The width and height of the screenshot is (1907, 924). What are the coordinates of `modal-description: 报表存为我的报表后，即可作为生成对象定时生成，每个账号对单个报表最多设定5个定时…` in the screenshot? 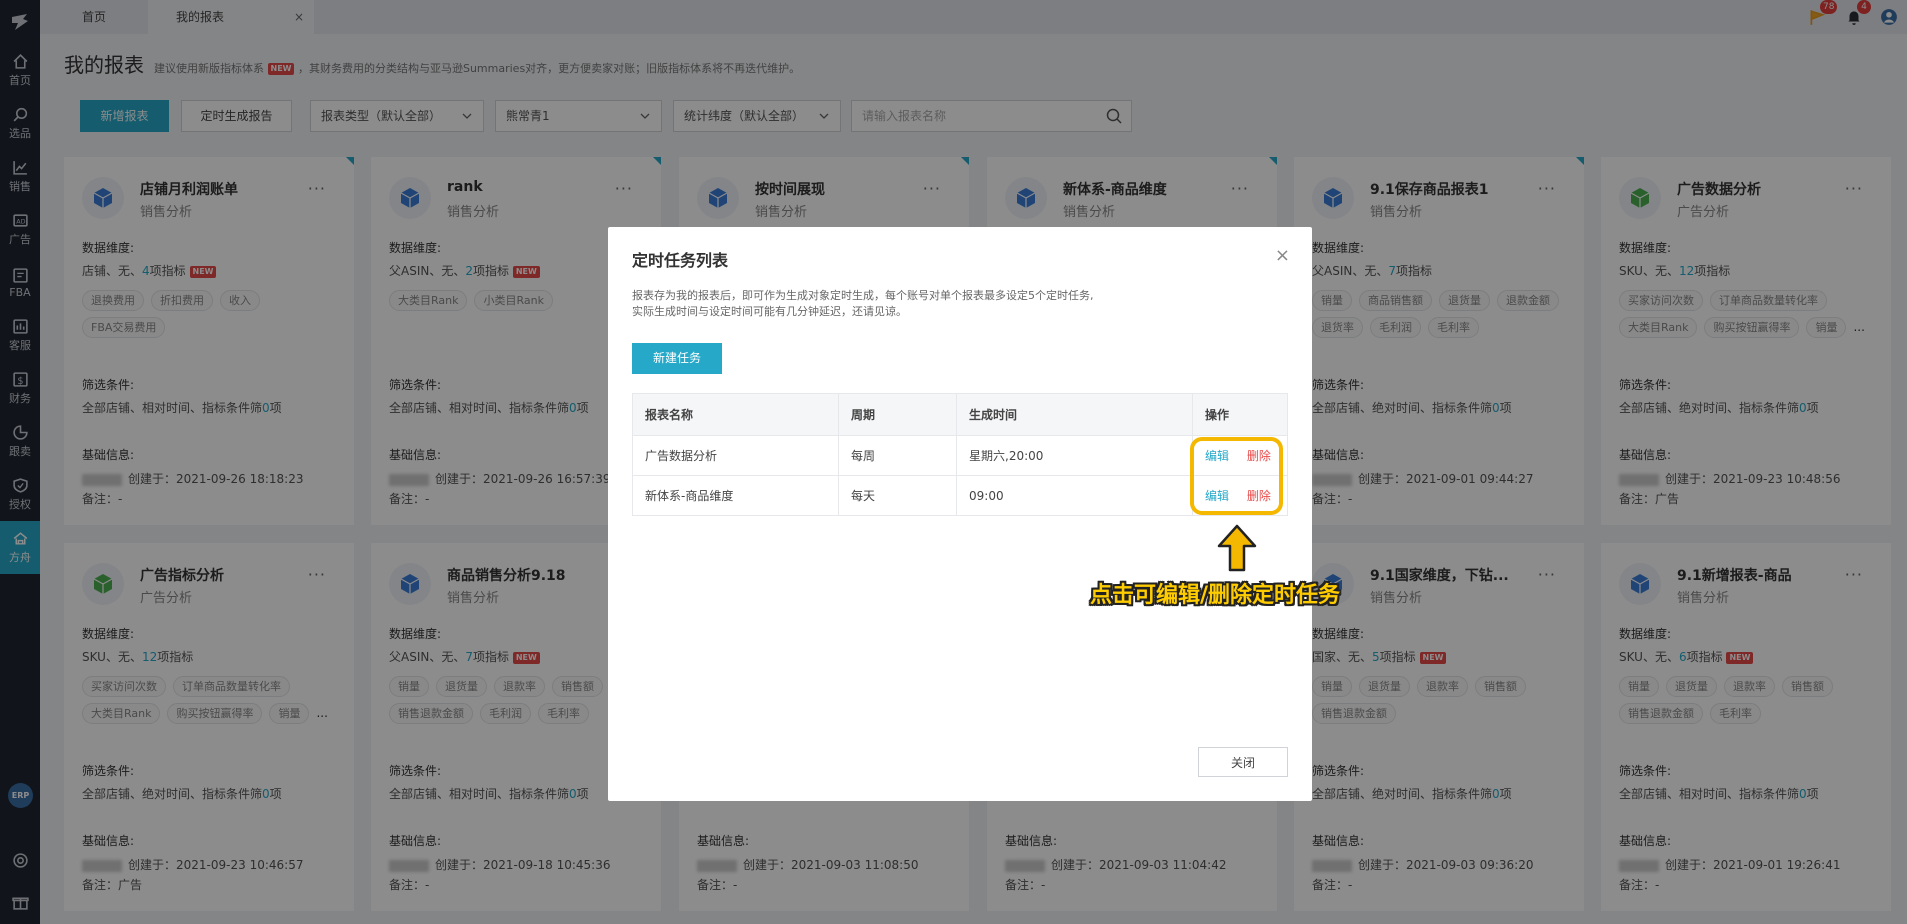 It's located at (962, 304).